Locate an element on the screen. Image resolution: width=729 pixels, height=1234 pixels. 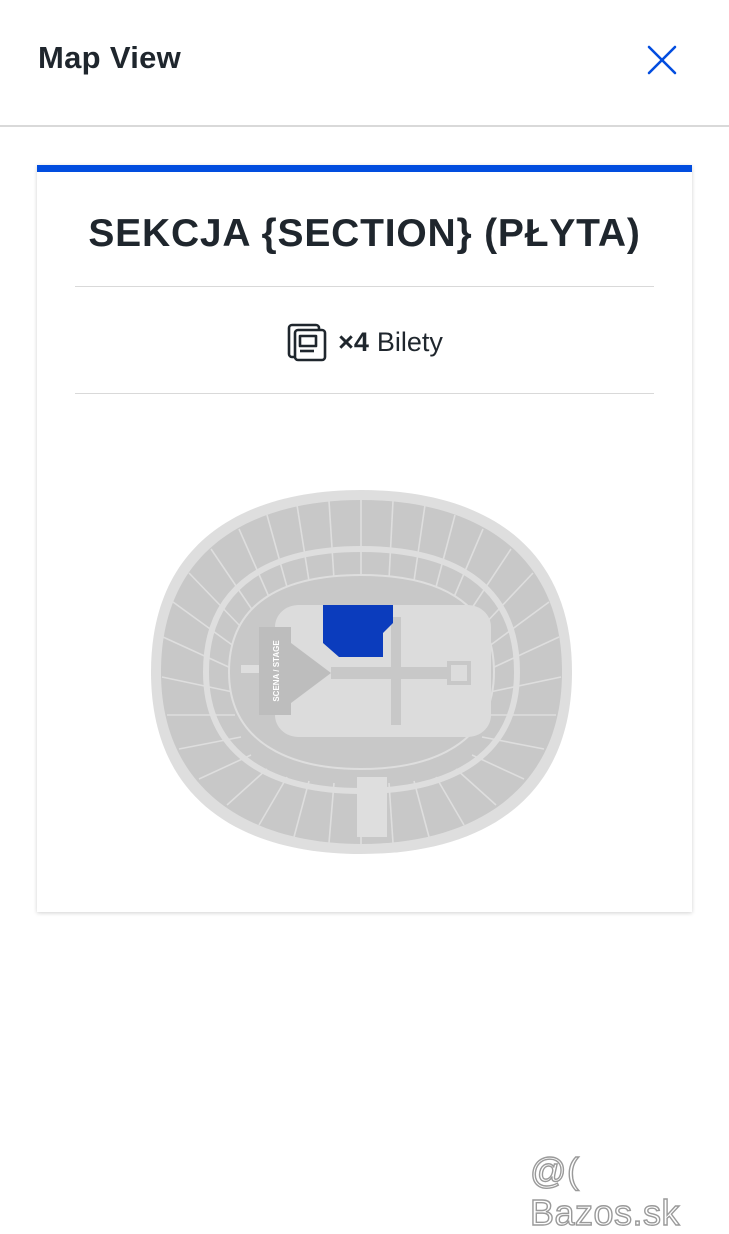
close-button is located at coordinates (662, 60).